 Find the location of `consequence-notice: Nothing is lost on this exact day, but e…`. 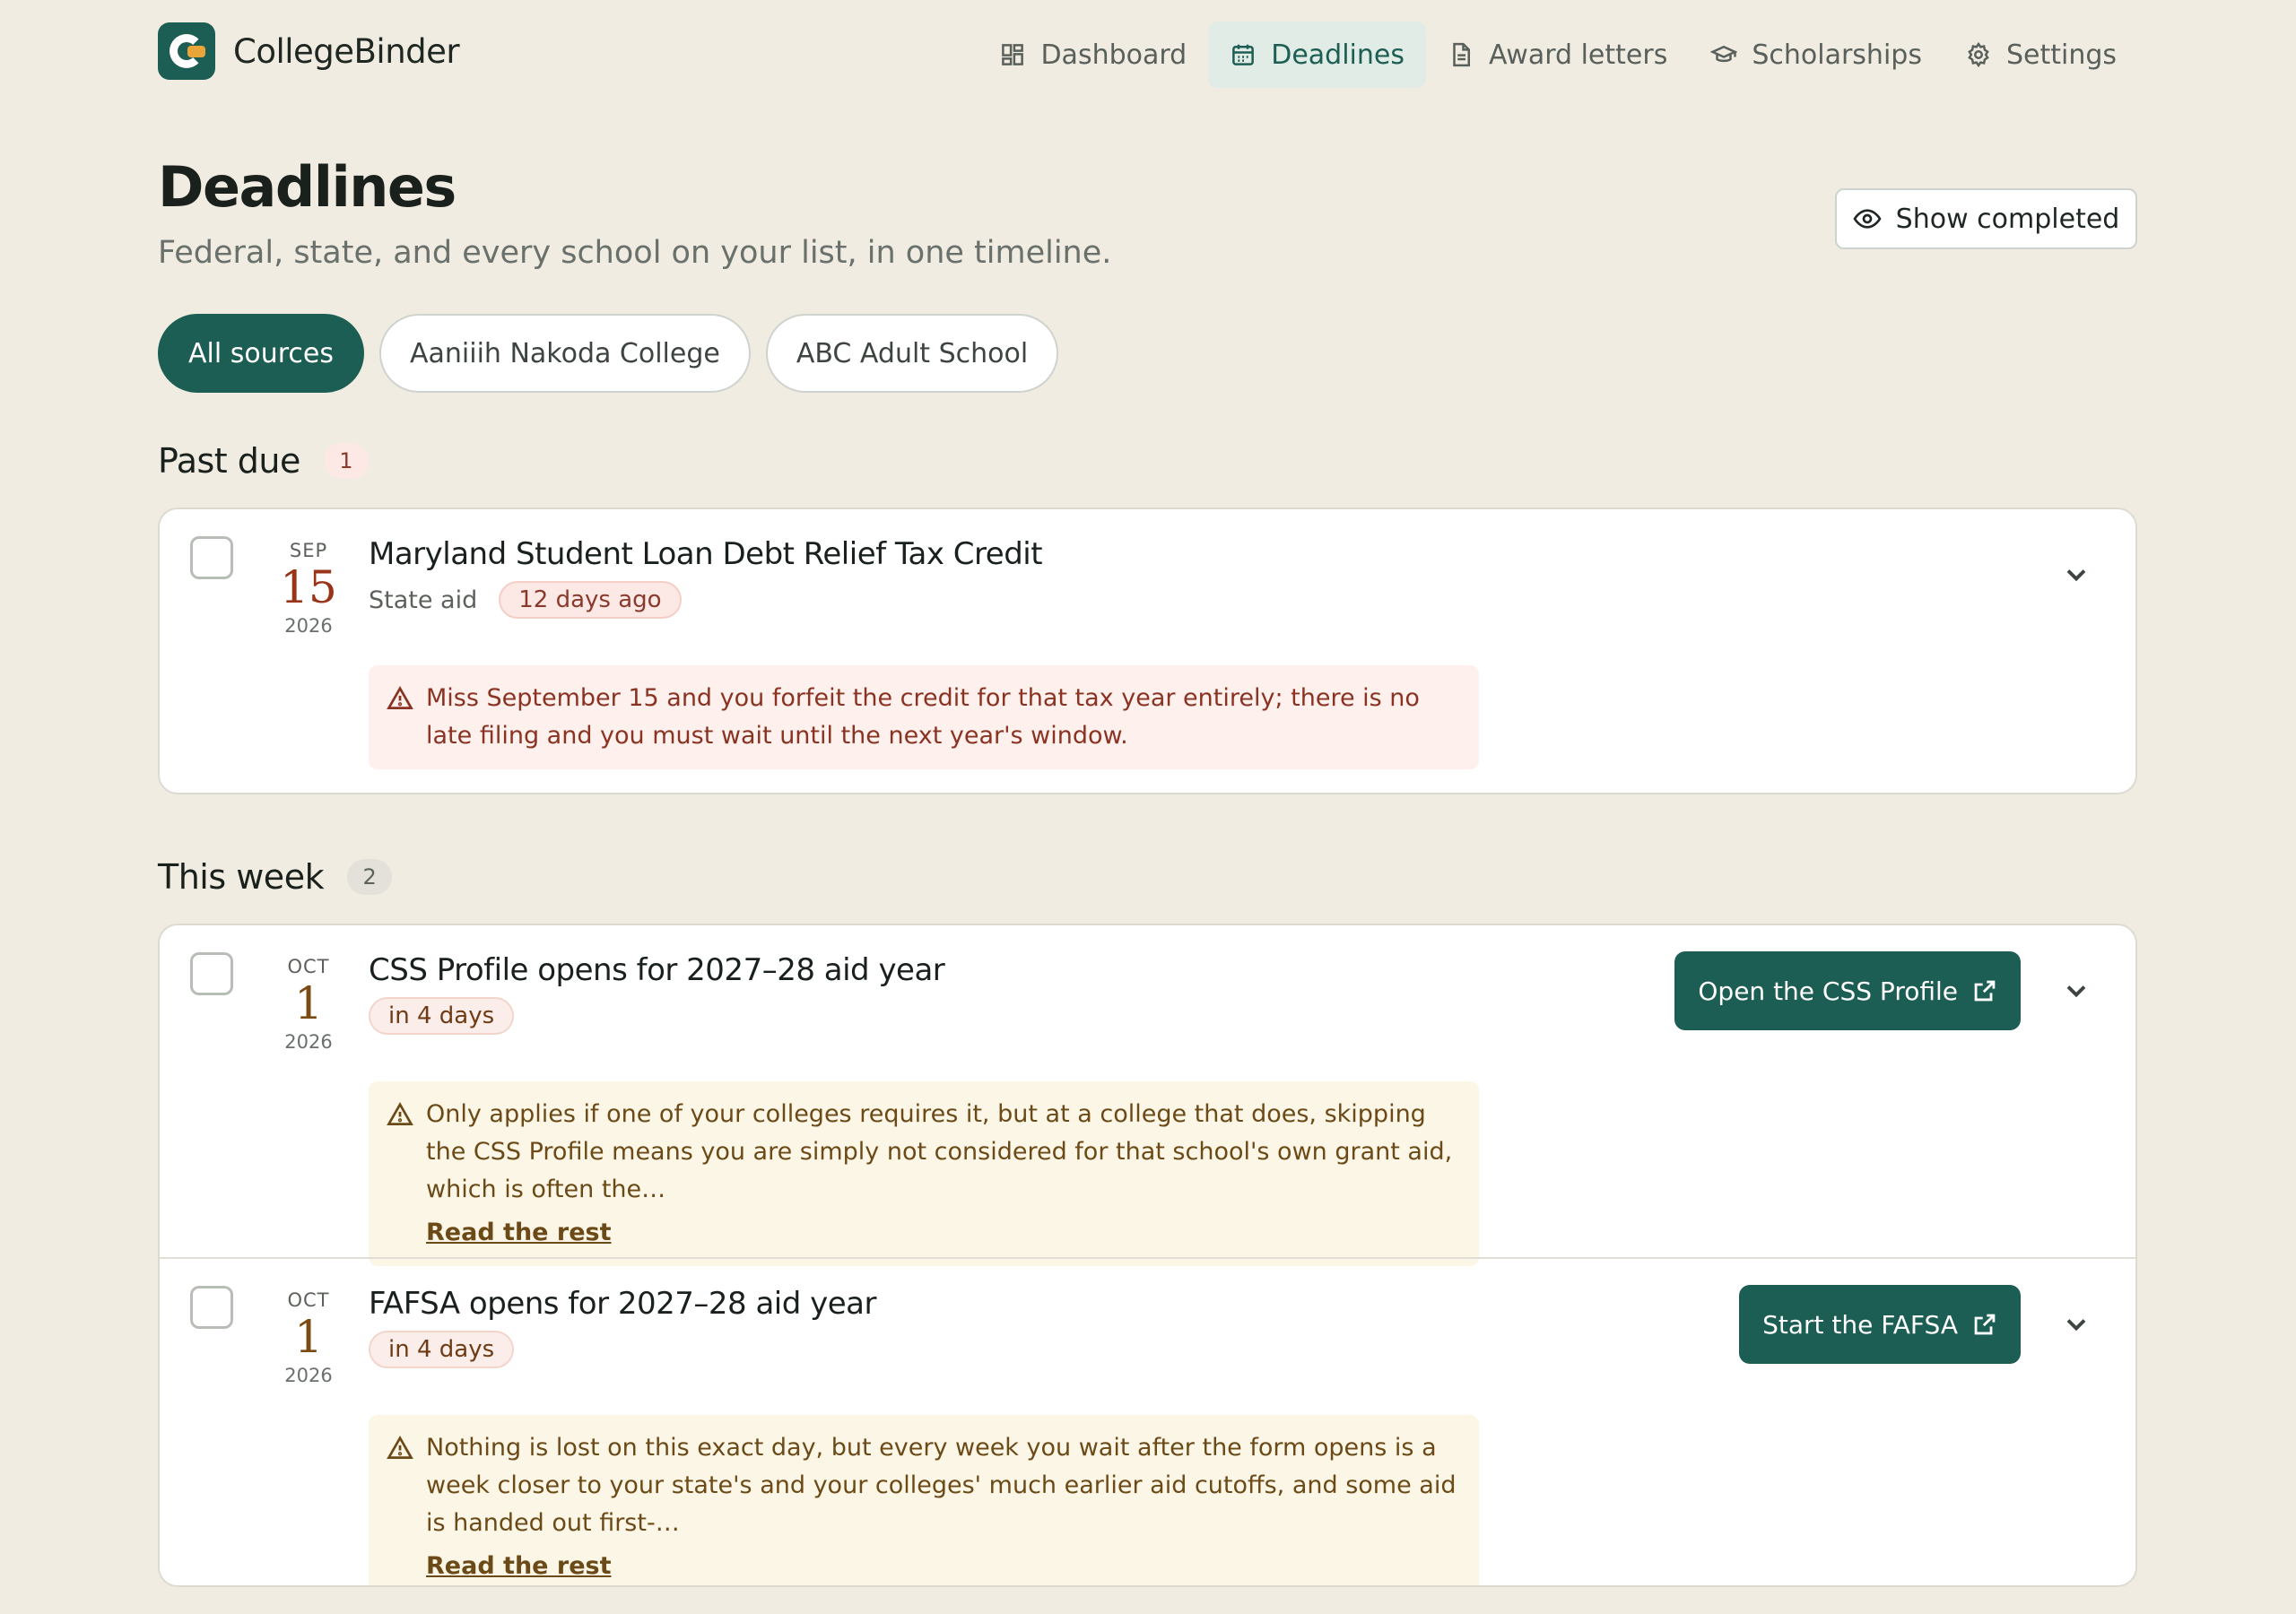

consequence-notice: Nothing is lost on this exact day, but e… is located at coordinates (924, 1500).